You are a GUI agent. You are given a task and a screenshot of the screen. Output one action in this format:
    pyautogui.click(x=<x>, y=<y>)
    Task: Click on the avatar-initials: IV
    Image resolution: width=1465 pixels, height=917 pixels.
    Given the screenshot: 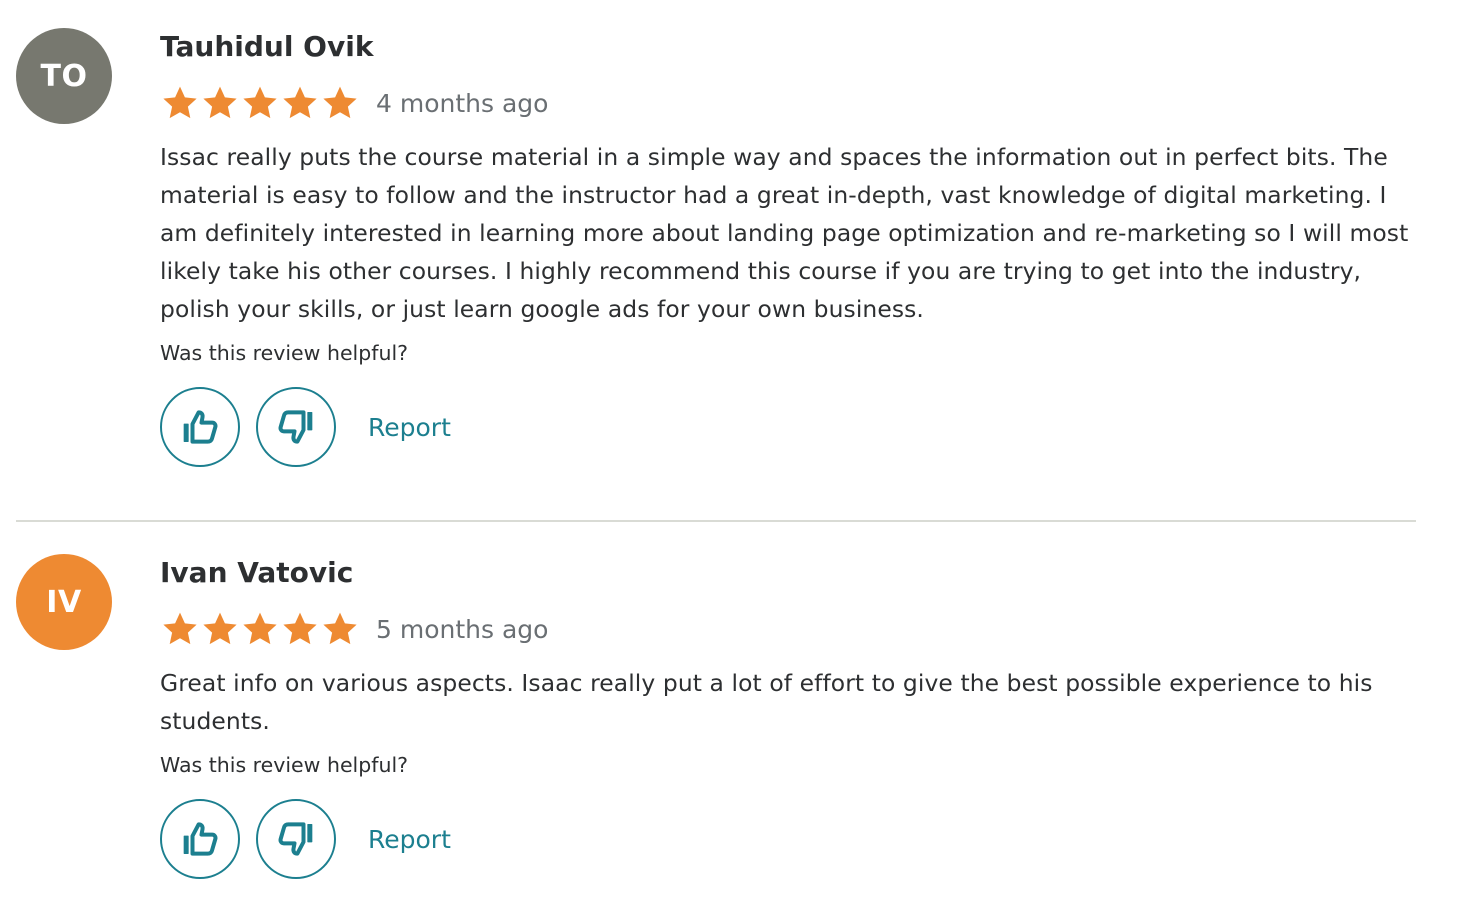 What is the action you would take?
    pyautogui.click(x=64, y=602)
    